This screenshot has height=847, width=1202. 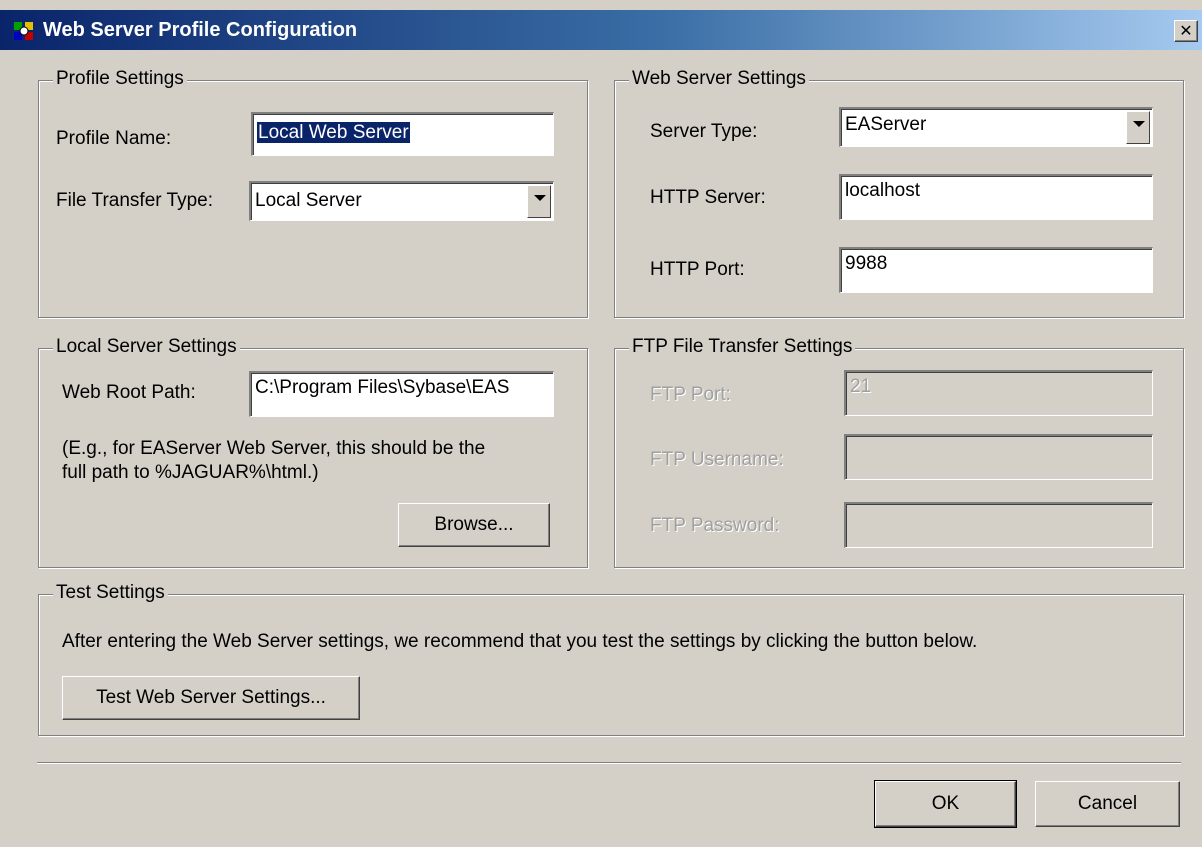 I want to click on group-label: Profile Settings, so click(x=120, y=79).